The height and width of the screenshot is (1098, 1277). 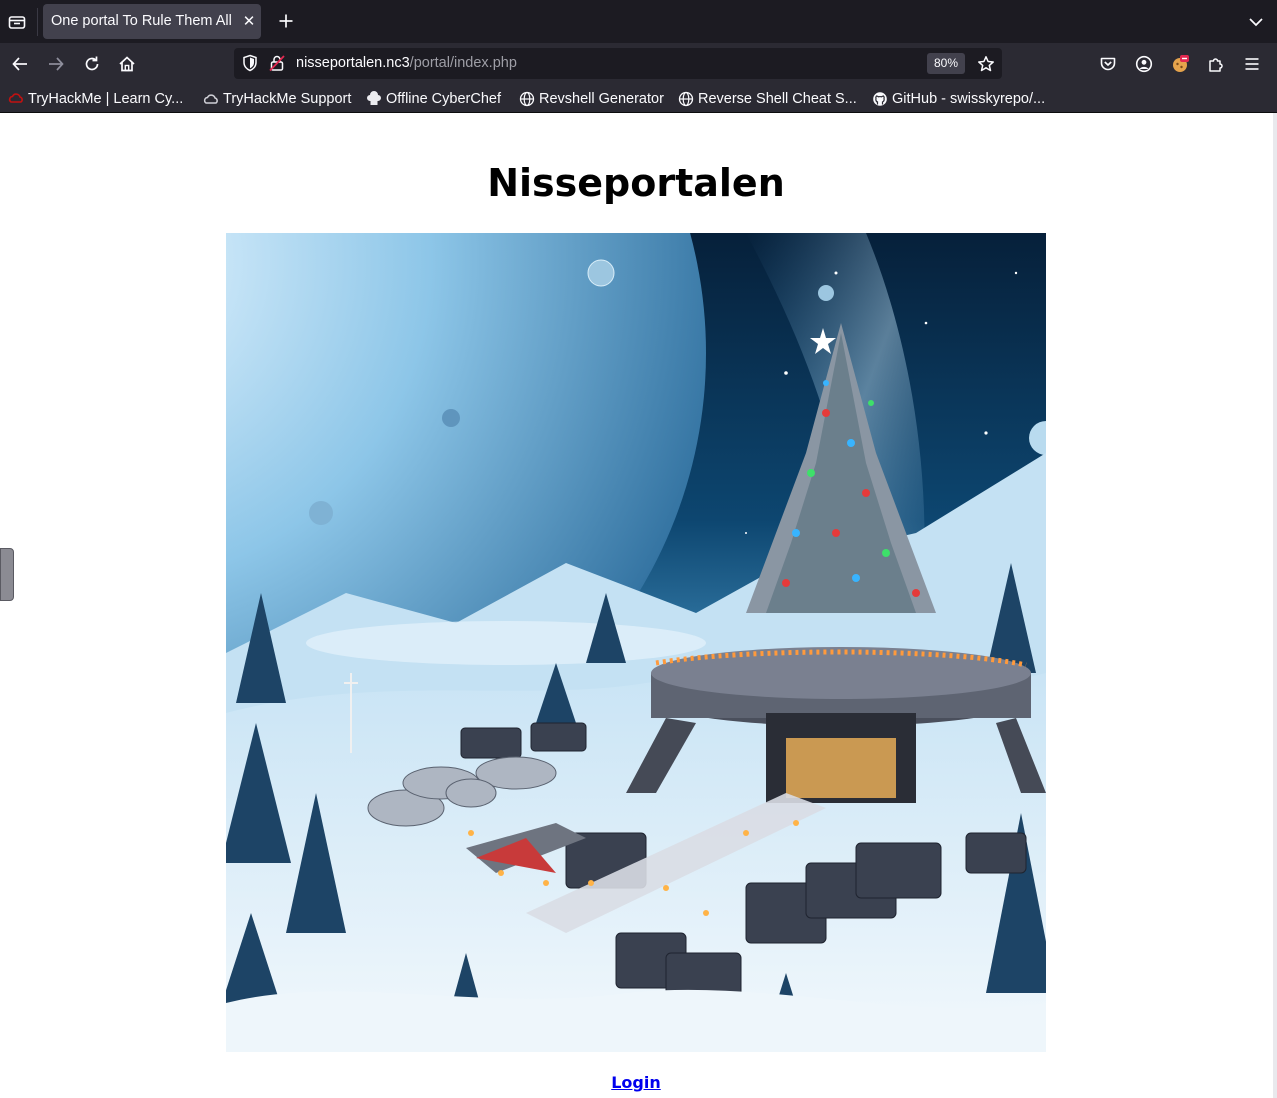 What do you see at coordinates (16, 99) in the screenshot?
I see `tryhackme-icon` at bounding box center [16, 99].